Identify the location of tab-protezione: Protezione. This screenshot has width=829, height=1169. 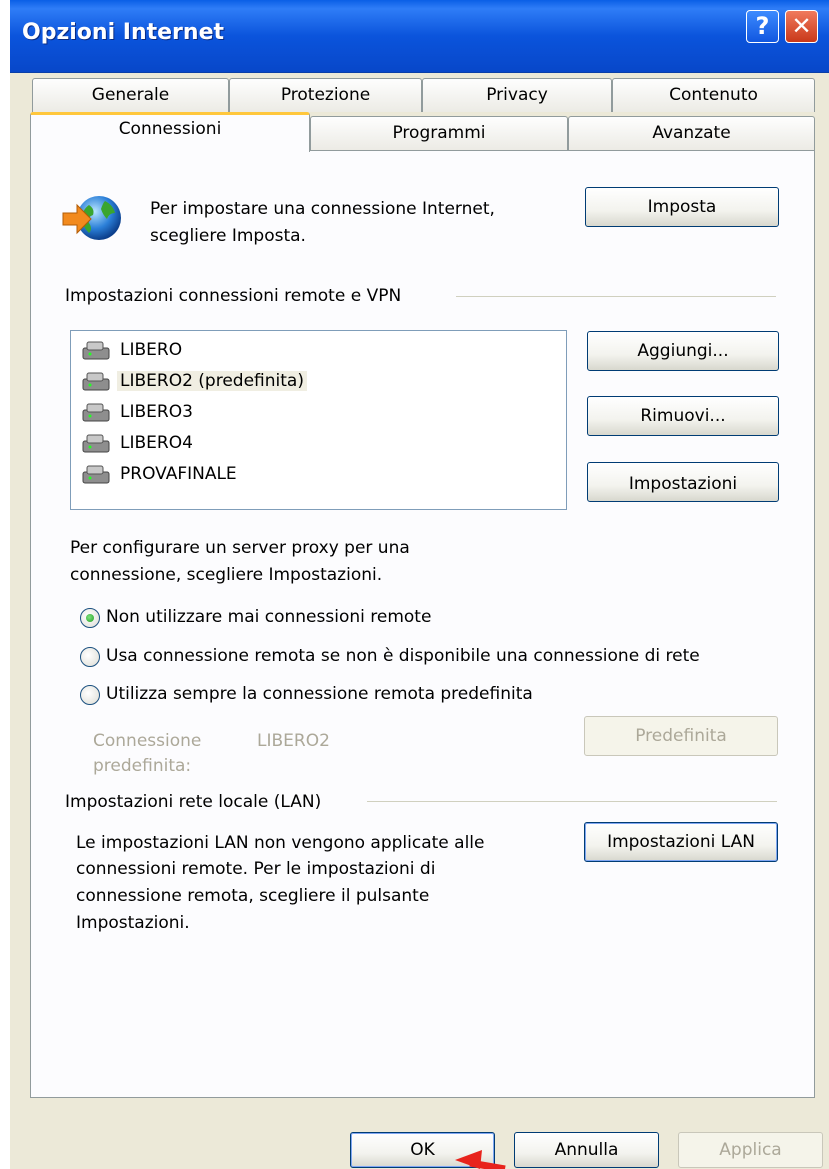
(325, 95).